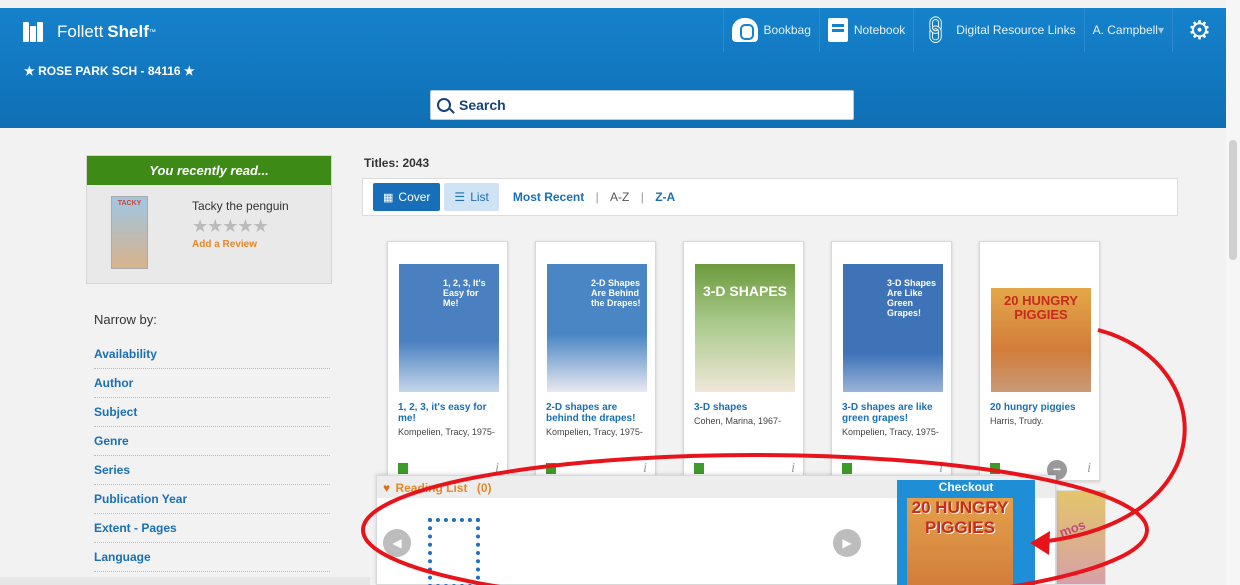 This screenshot has width=1240, height=585. Describe the element at coordinates (36, 32) in the screenshot. I see `books-logo-icon` at that location.